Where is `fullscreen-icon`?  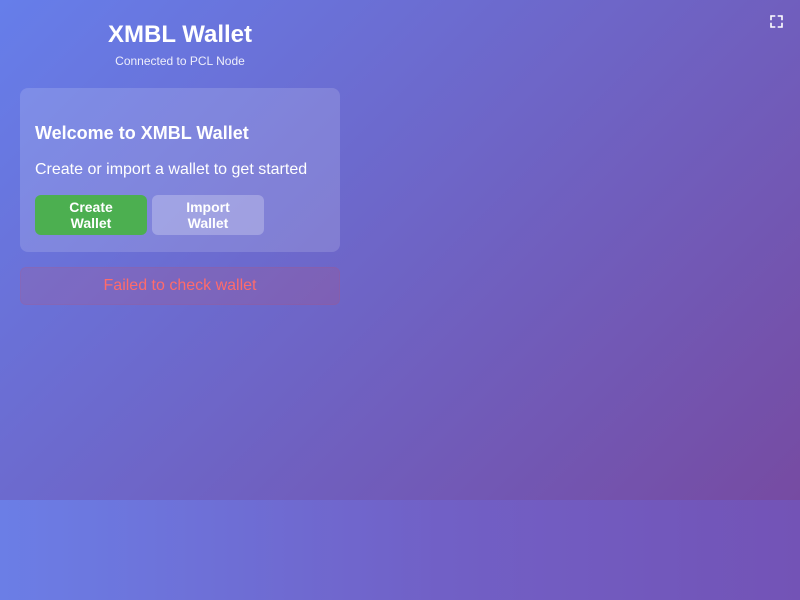 fullscreen-icon is located at coordinates (776, 21).